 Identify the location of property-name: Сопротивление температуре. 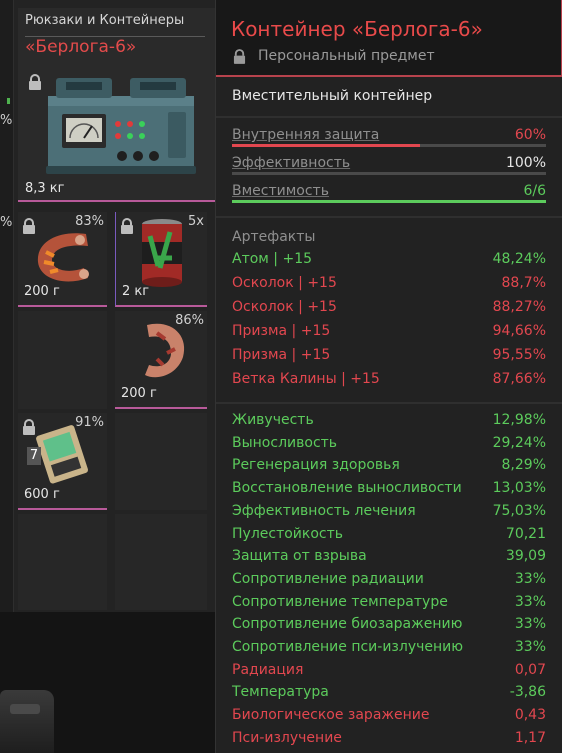
(340, 601).